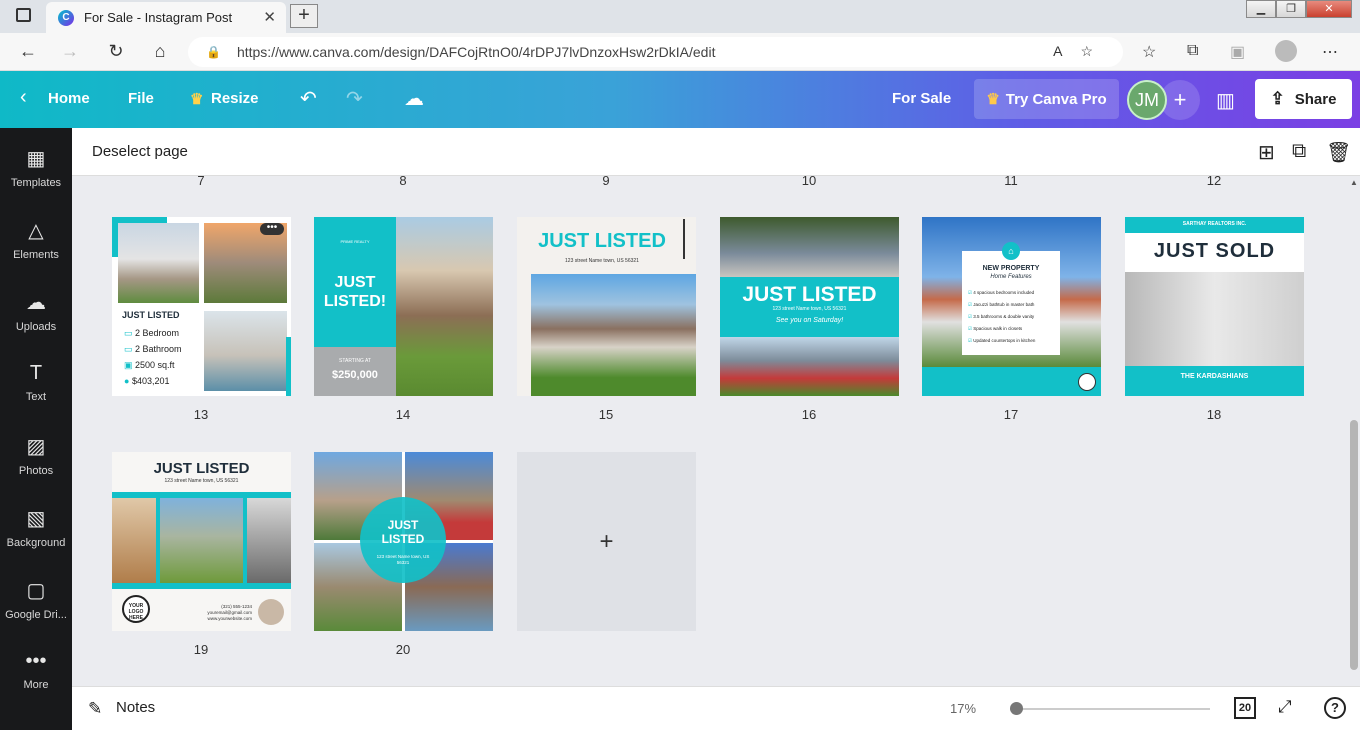  Describe the element at coordinates (716, 152) in the screenshot. I see `page-toolbar: Deselect page ⊞ ⧉ 🗑` at that location.